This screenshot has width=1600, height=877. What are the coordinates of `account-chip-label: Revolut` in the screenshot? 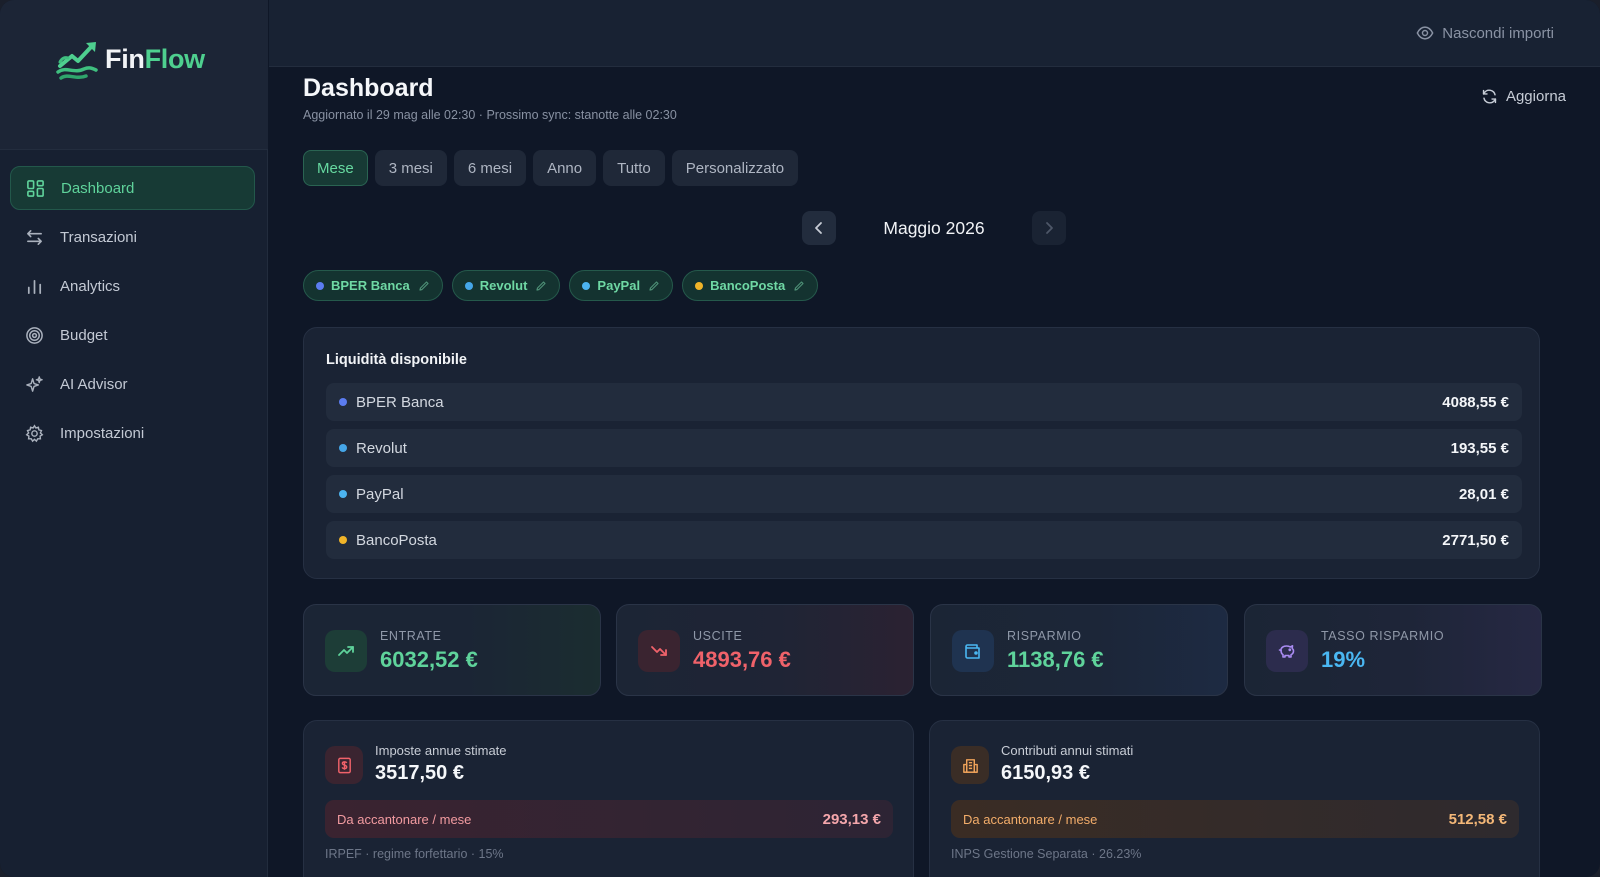 It's located at (503, 285).